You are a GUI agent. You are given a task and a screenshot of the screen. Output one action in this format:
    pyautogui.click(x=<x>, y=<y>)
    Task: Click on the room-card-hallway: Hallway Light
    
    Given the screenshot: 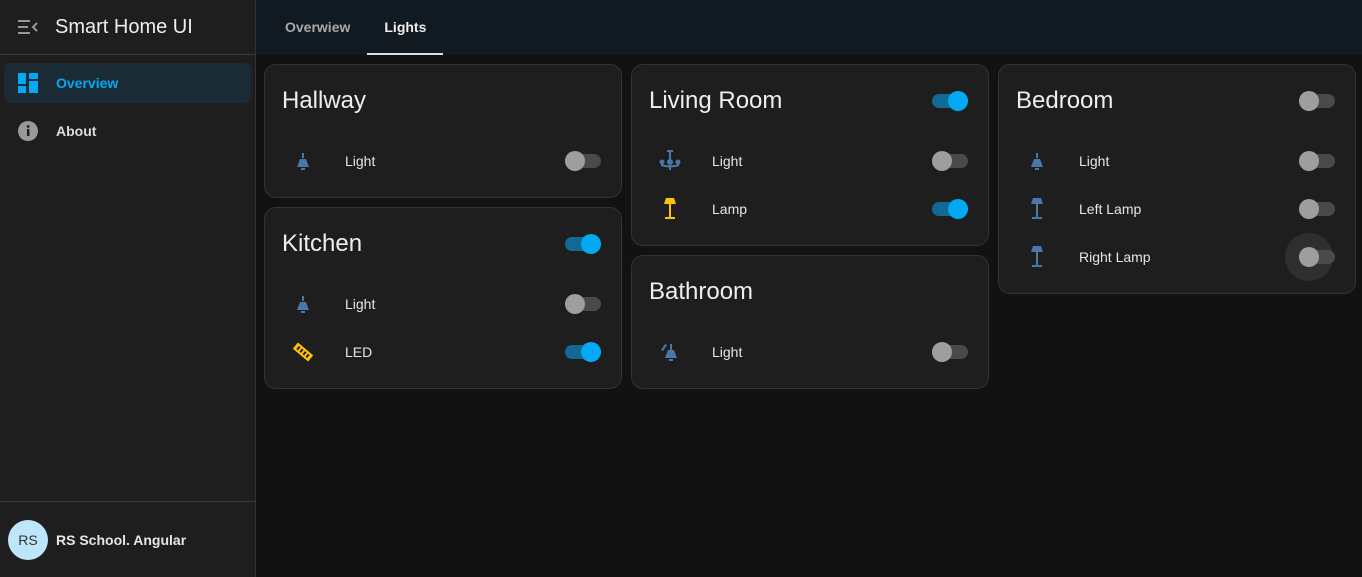 What is the action you would take?
    pyautogui.click(x=443, y=131)
    